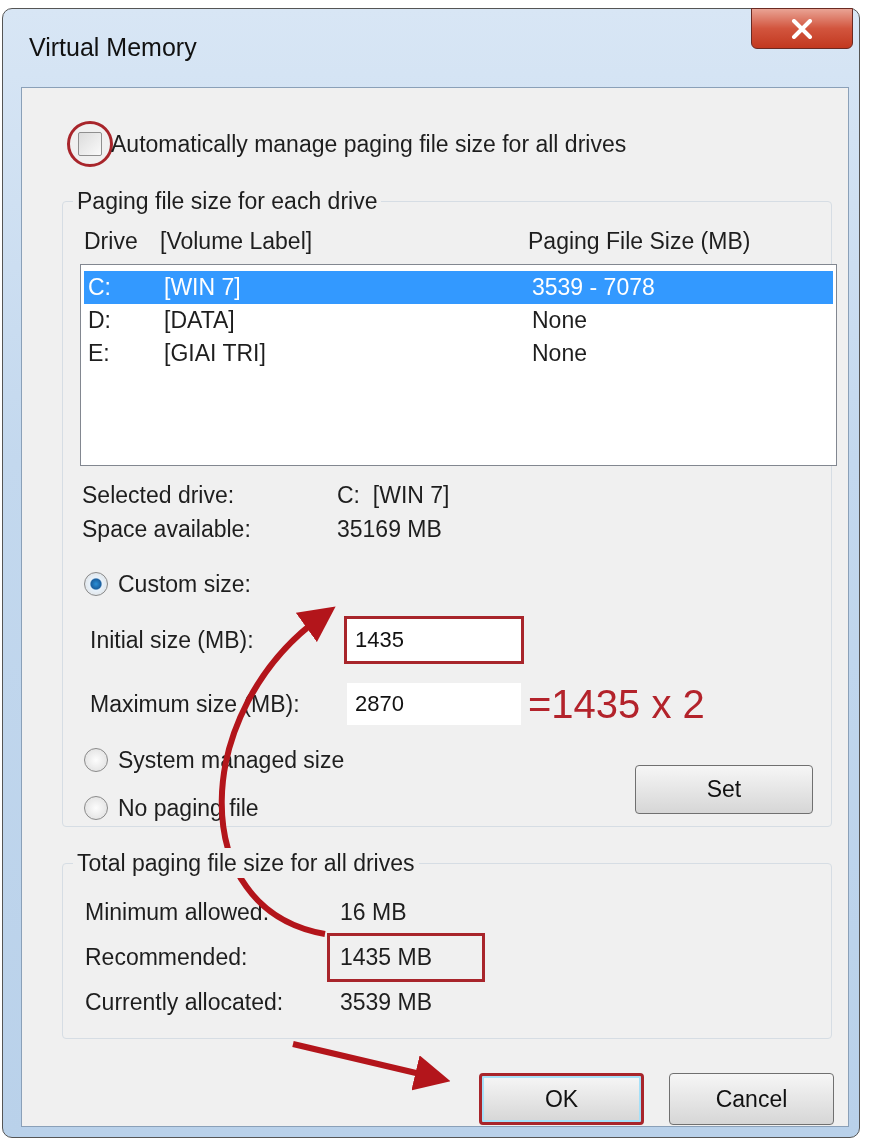 Image resolution: width=870 pixels, height=1144 pixels. I want to click on column-header: Drive, so click(111, 241).